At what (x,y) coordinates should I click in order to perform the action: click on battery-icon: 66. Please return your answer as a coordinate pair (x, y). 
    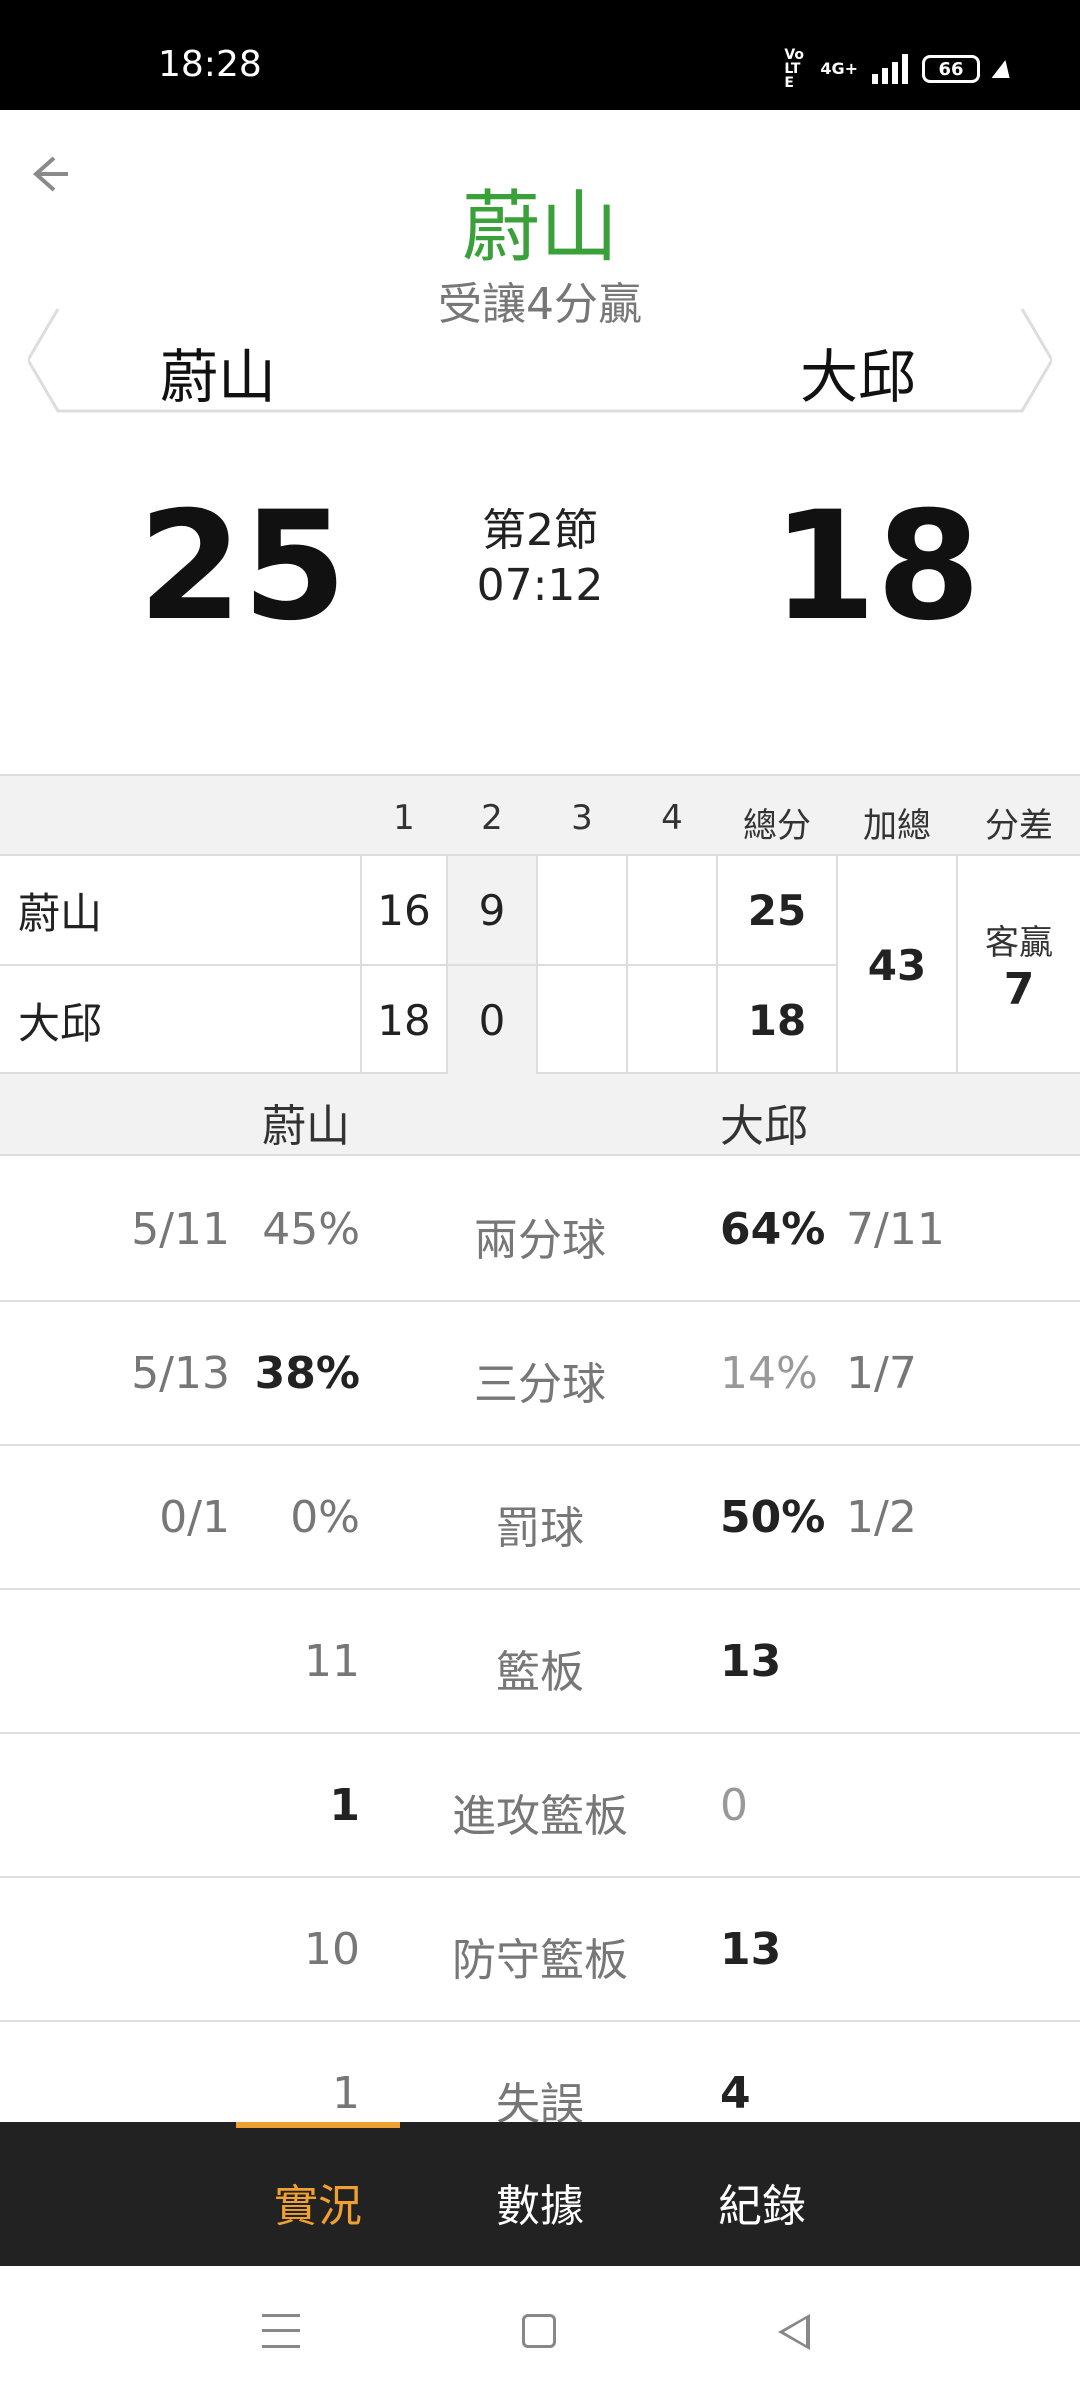
    Looking at the image, I should click on (951, 69).